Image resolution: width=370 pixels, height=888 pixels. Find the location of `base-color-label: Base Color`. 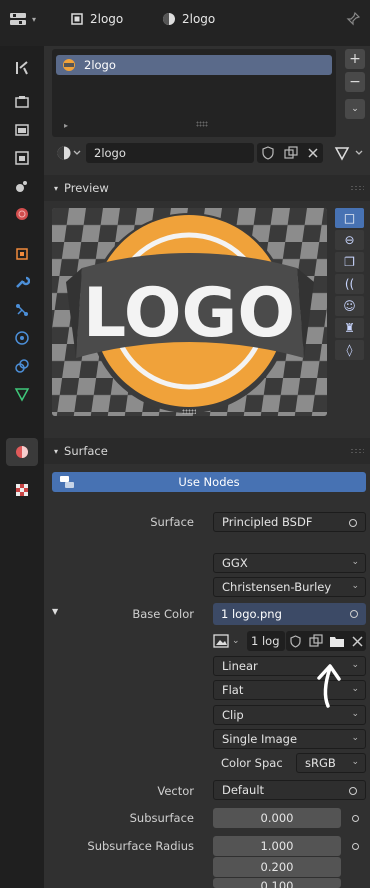

base-color-label: Base Color is located at coordinates (163, 614).